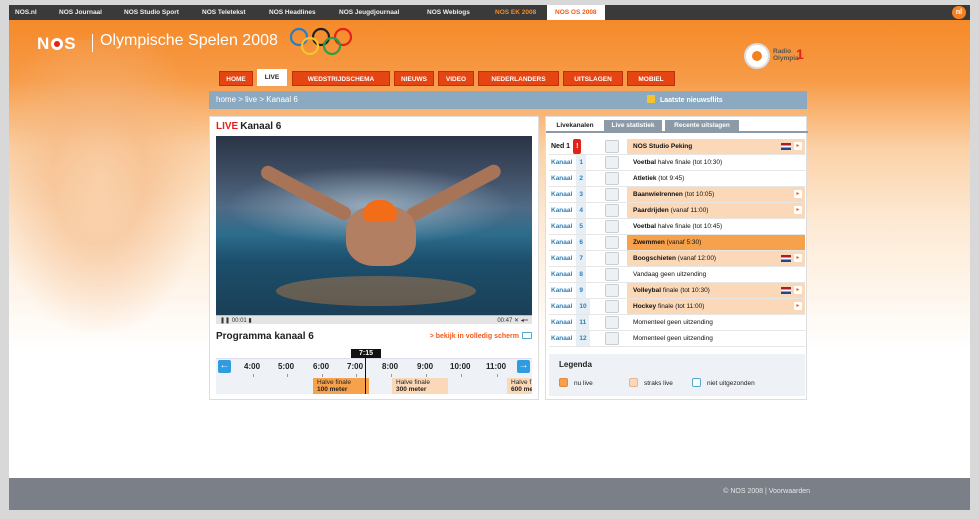  What do you see at coordinates (716, 306) in the screenshot?
I see `channel-program: Hockey finale (tot 11:00) ▸` at bounding box center [716, 306].